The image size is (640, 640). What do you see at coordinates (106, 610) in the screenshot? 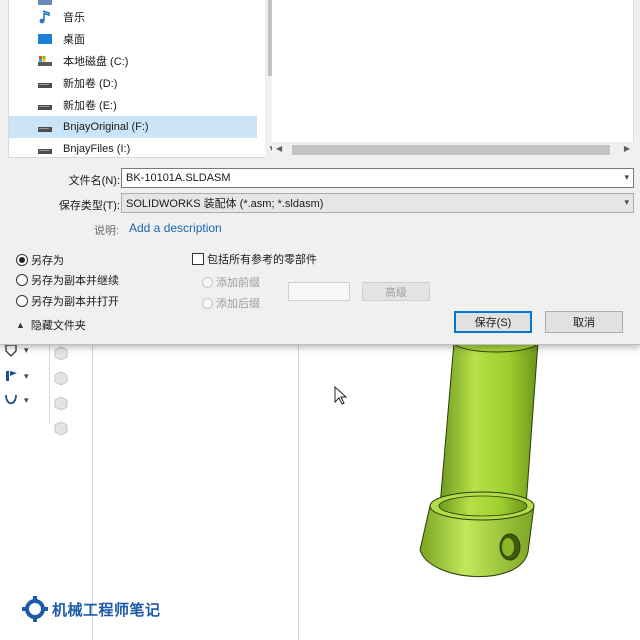
I see `watermark-text: 机械工程师笔记` at bounding box center [106, 610].